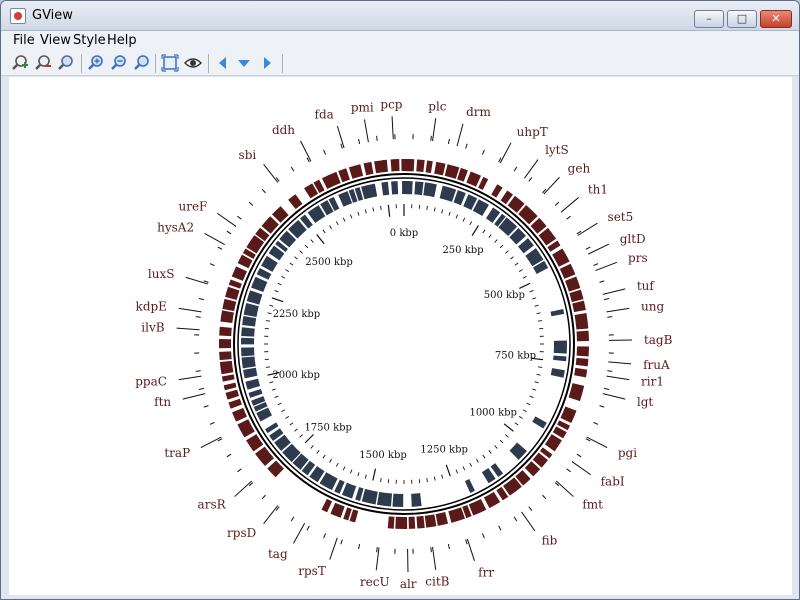 The image size is (800, 600). I want to click on kbp-label: 1000 kbp, so click(493, 413).